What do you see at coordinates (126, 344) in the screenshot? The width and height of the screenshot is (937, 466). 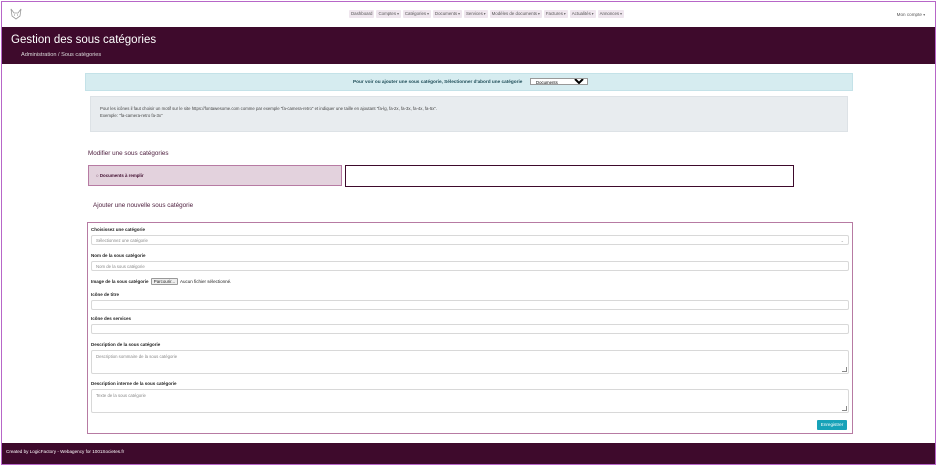 I see `description-label: Description de la sous catégorie` at bounding box center [126, 344].